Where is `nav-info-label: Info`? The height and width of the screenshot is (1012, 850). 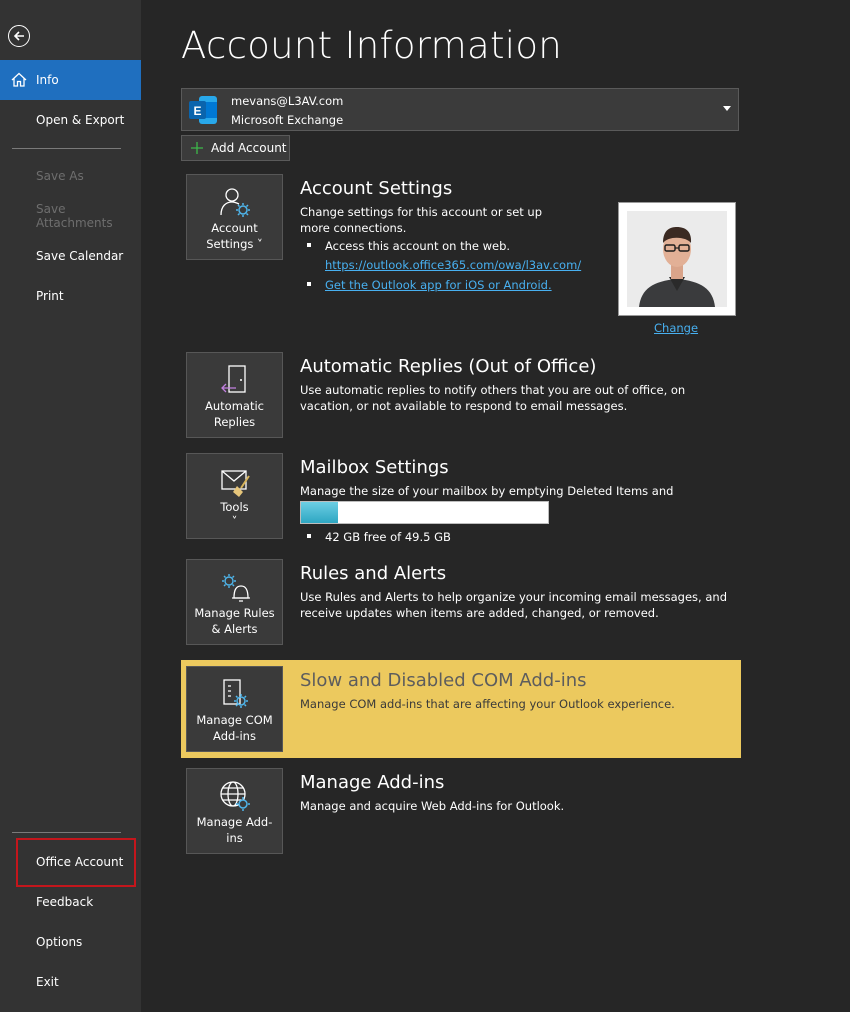 nav-info-label: Info is located at coordinates (47, 80).